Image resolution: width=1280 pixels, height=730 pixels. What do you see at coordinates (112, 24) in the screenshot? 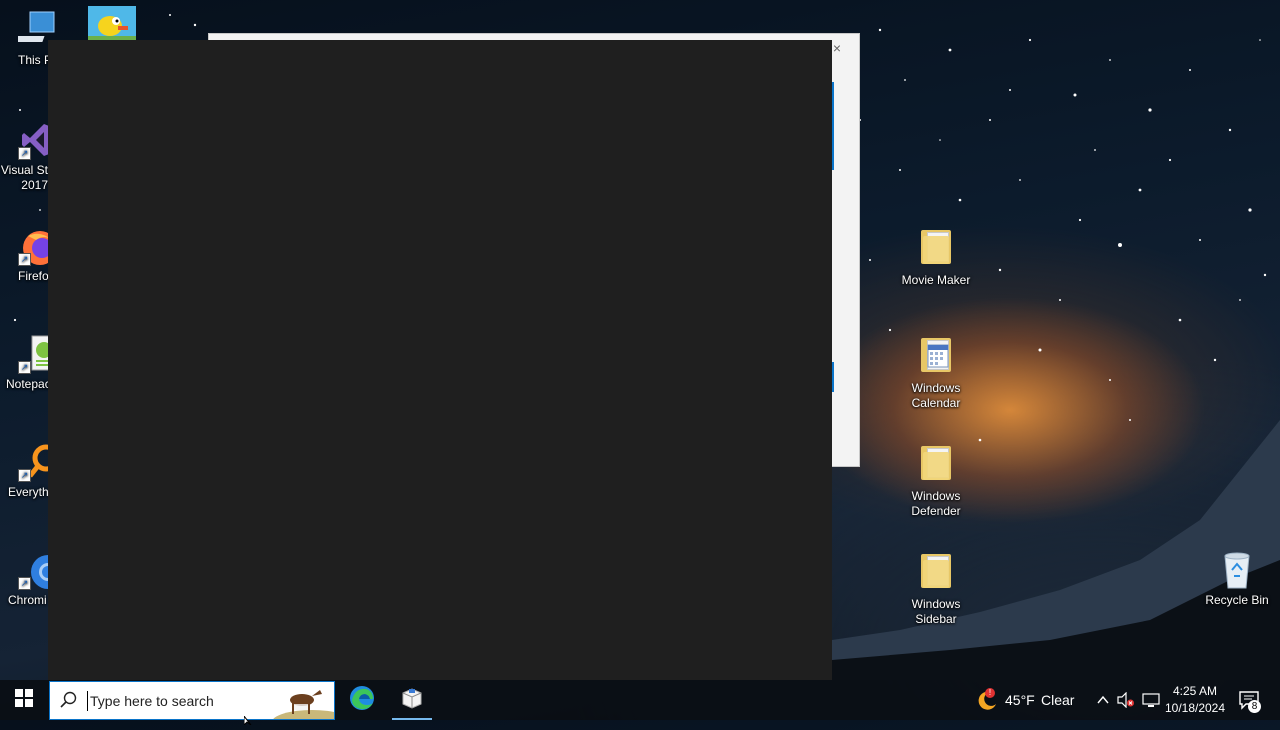
I see `bird-icon` at bounding box center [112, 24].